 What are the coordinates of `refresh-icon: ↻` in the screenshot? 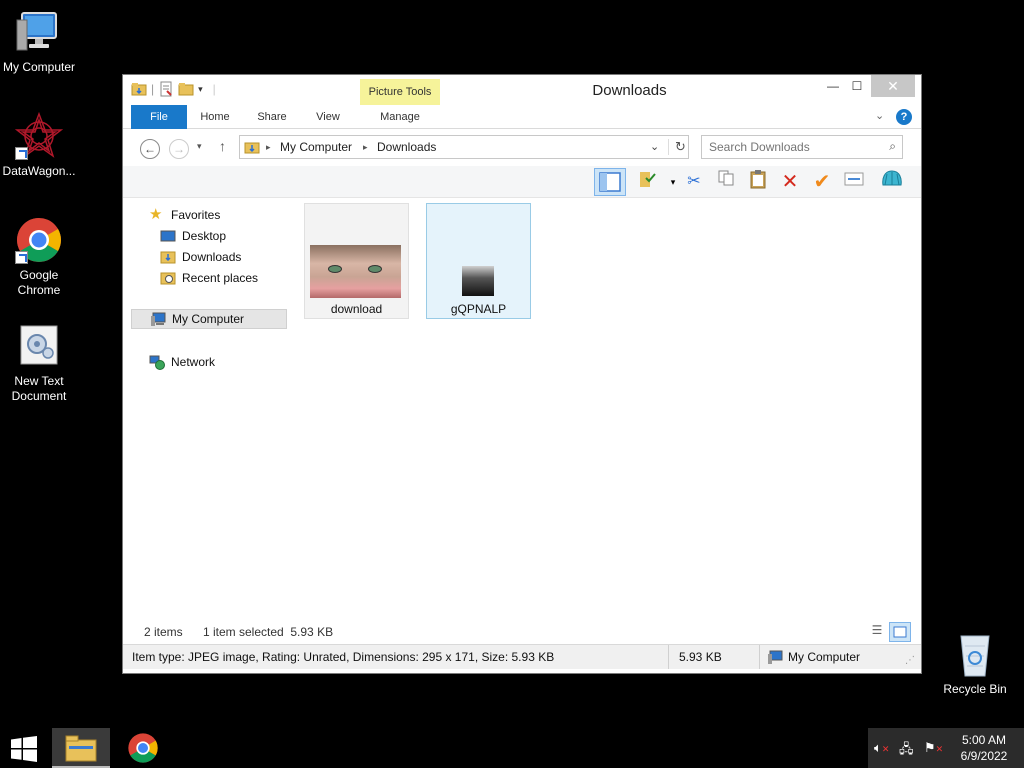 It's located at (677, 147).